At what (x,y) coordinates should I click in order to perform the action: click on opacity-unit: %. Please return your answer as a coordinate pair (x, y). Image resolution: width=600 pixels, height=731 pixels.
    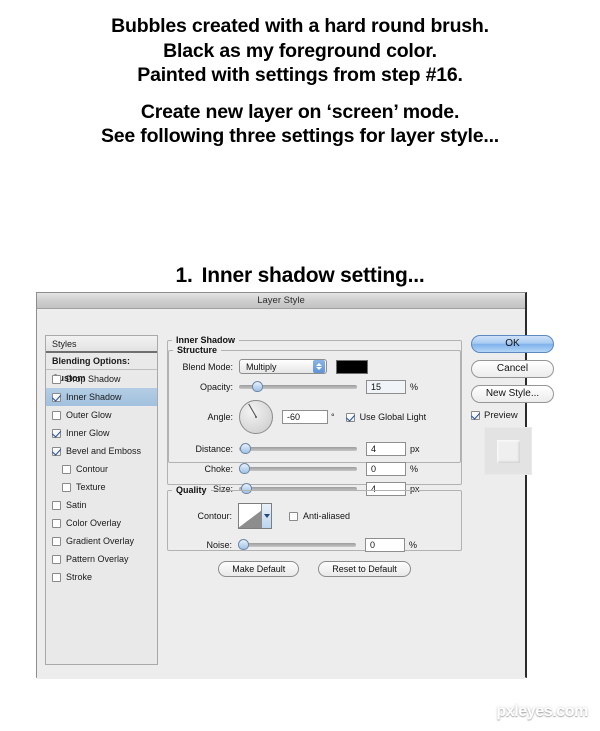
    Looking at the image, I should click on (414, 386).